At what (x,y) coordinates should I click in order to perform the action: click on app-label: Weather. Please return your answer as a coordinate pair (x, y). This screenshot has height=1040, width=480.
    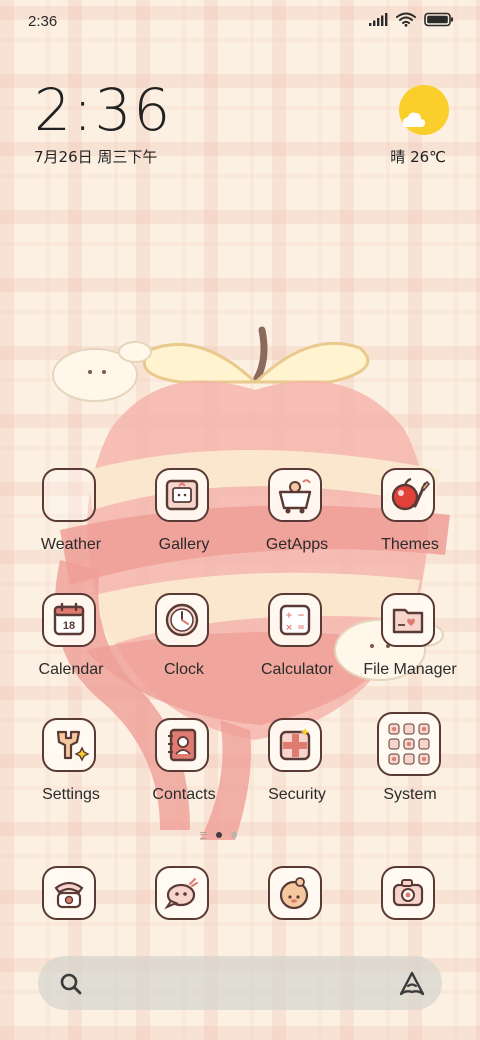
    Looking at the image, I should click on (71, 544).